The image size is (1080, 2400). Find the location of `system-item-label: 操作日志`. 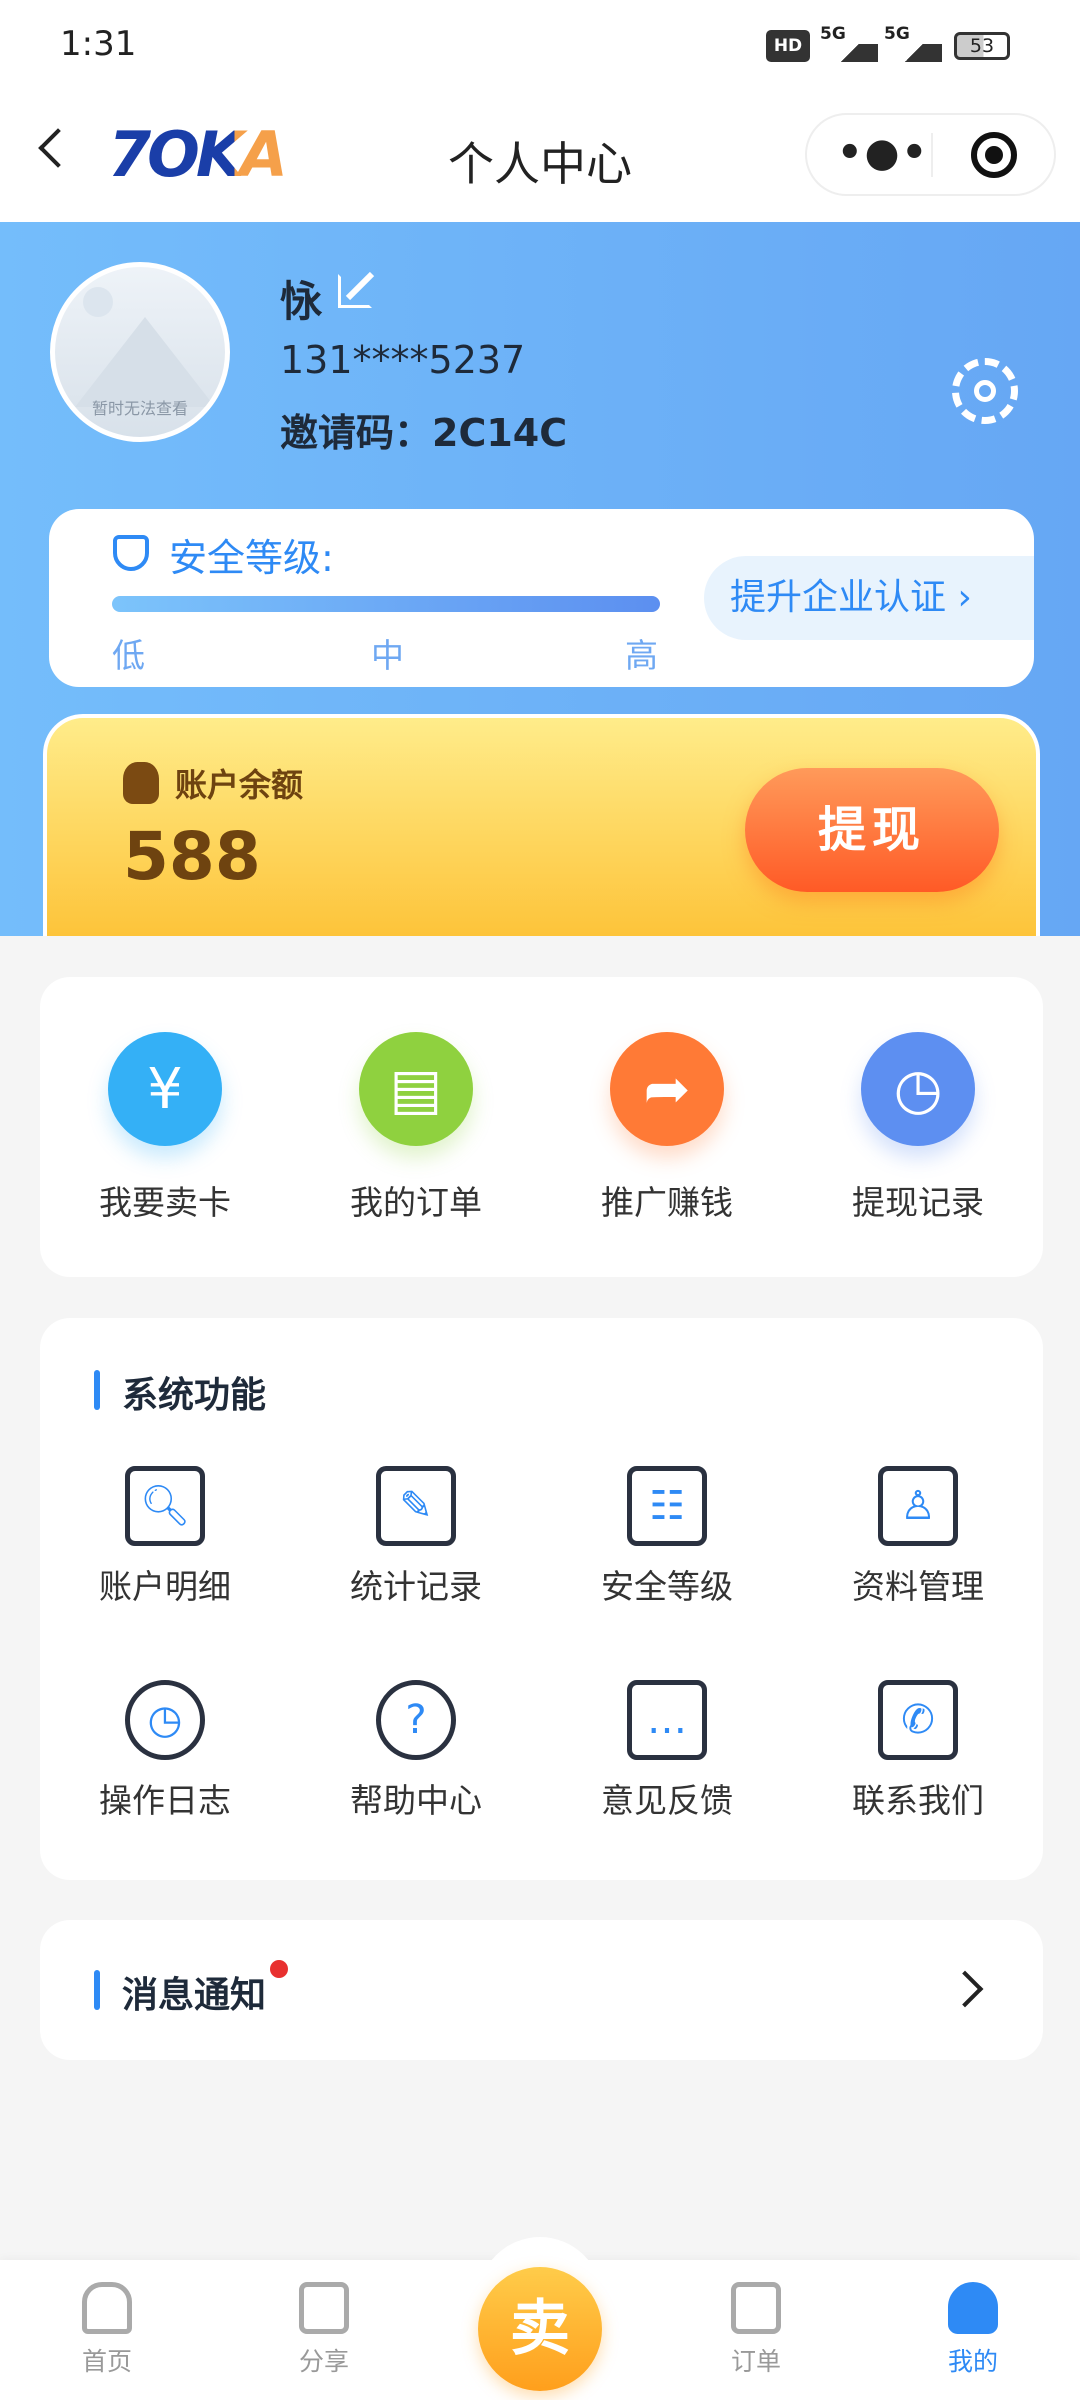

system-item-label: 操作日志 is located at coordinates (165, 1800).